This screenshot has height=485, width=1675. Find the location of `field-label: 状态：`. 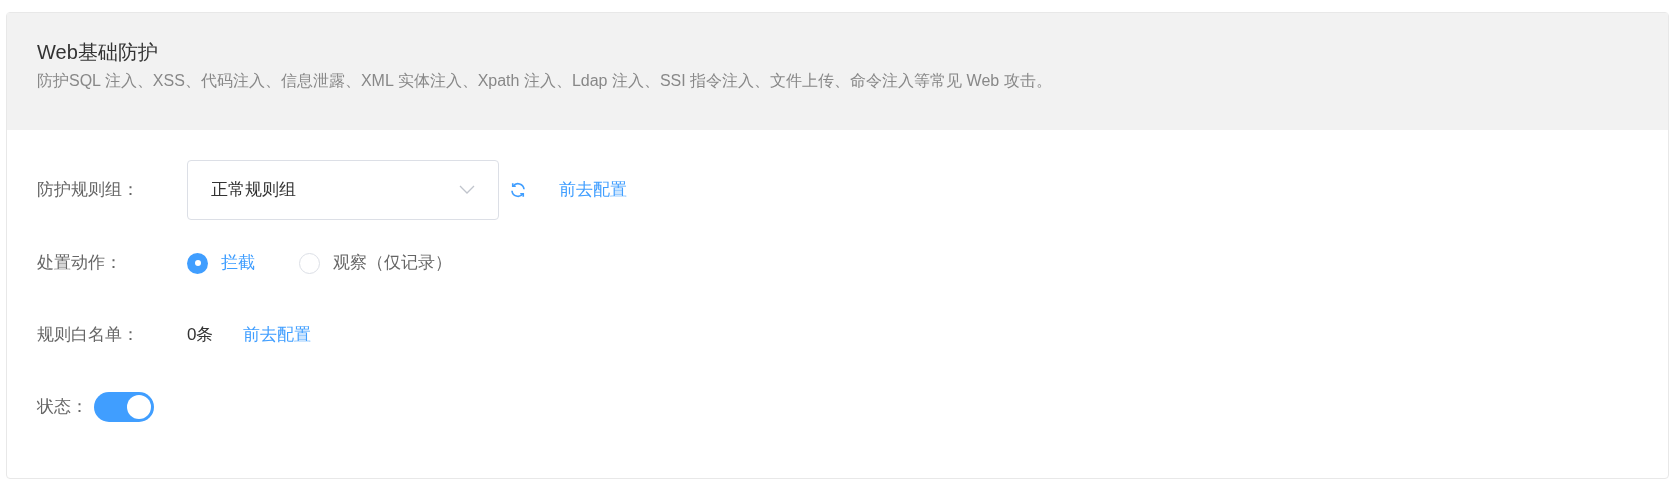

field-label: 状态： is located at coordinates (62, 407).